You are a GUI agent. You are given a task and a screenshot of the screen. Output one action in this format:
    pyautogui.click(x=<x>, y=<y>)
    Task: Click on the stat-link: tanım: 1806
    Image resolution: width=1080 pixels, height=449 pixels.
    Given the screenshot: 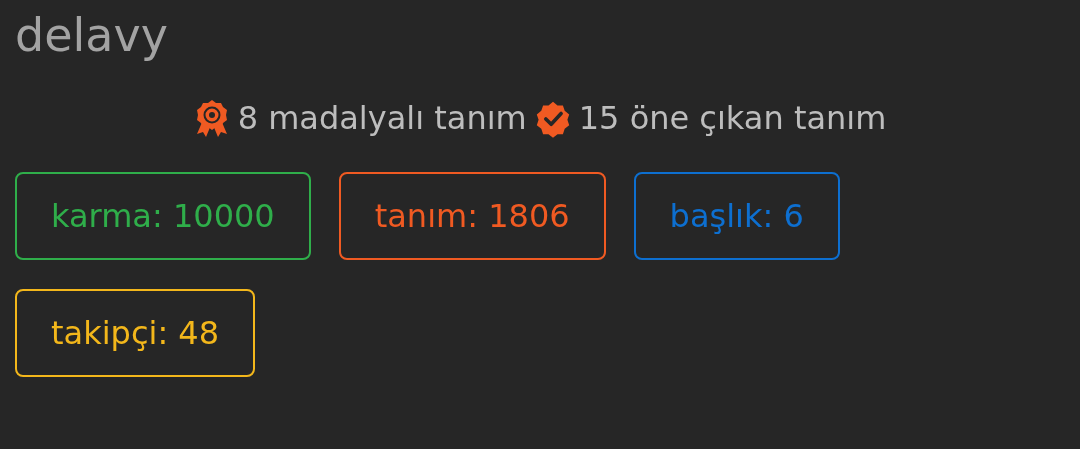 What is the action you would take?
    pyautogui.click(x=472, y=216)
    